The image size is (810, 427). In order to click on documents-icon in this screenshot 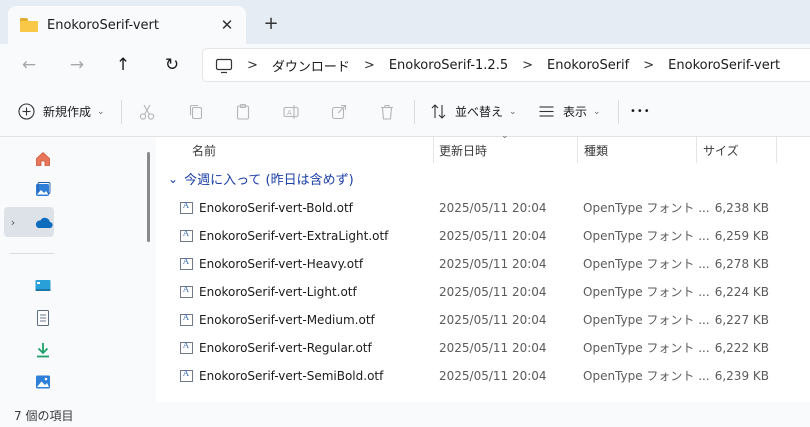, I will do `click(43, 318)`.